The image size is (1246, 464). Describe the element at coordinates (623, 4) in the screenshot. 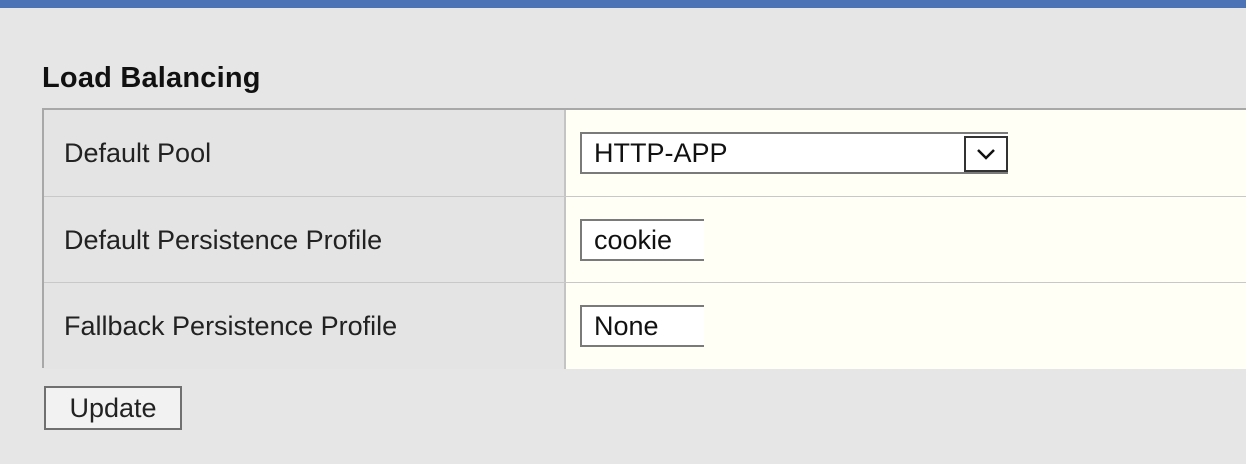

I see `window-top-strip` at that location.